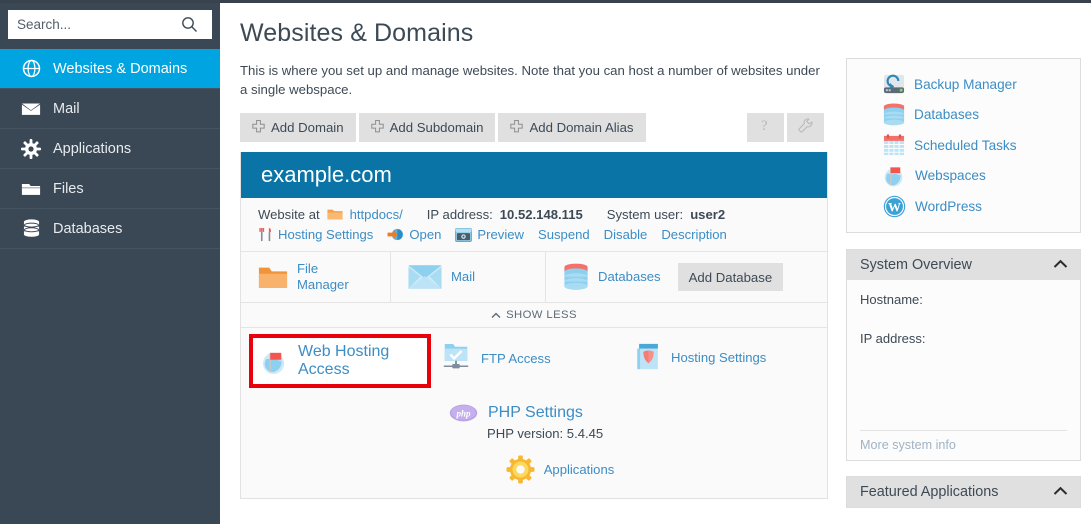  I want to click on tile-label: Databases, so click(629, 276).